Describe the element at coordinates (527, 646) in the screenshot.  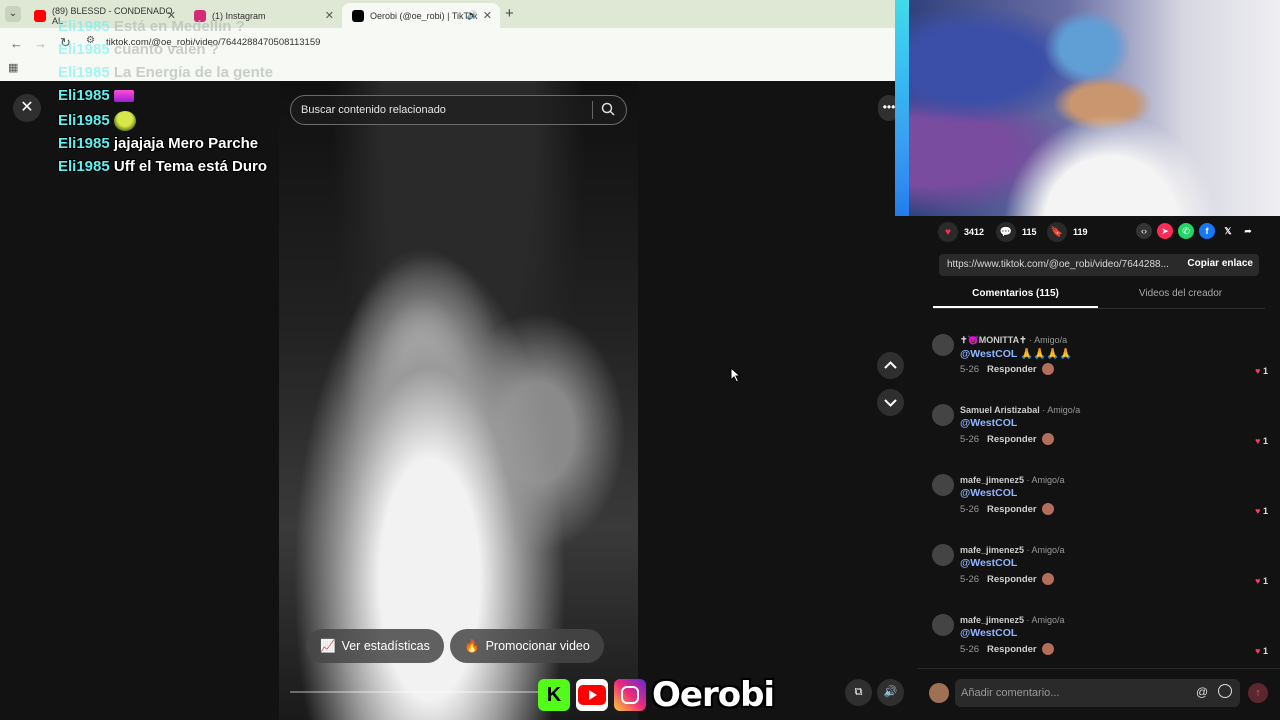
I see `promote-video-button: 🔥 Promocionar video` at that location.